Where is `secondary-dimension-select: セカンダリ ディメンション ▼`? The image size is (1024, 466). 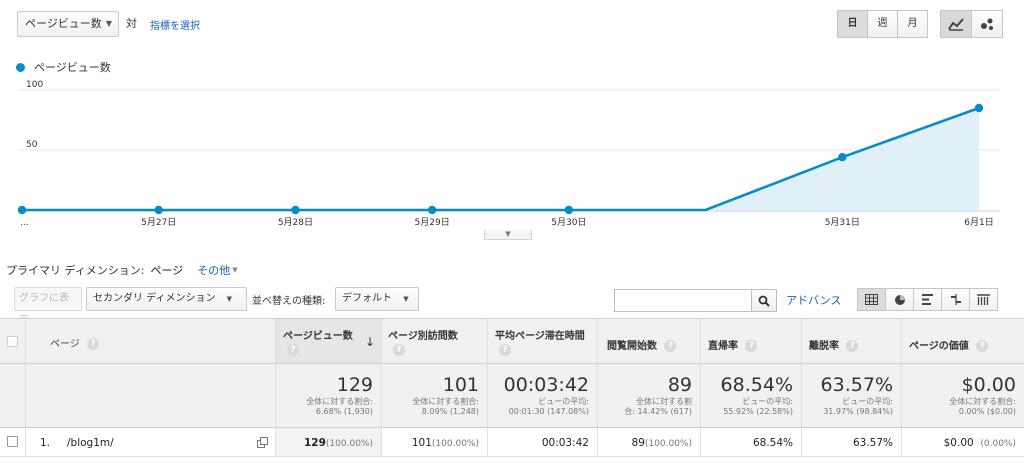
secondary-dimension-select: セカンダリ ディメンション ▼ is located at coordinates (166, 299).